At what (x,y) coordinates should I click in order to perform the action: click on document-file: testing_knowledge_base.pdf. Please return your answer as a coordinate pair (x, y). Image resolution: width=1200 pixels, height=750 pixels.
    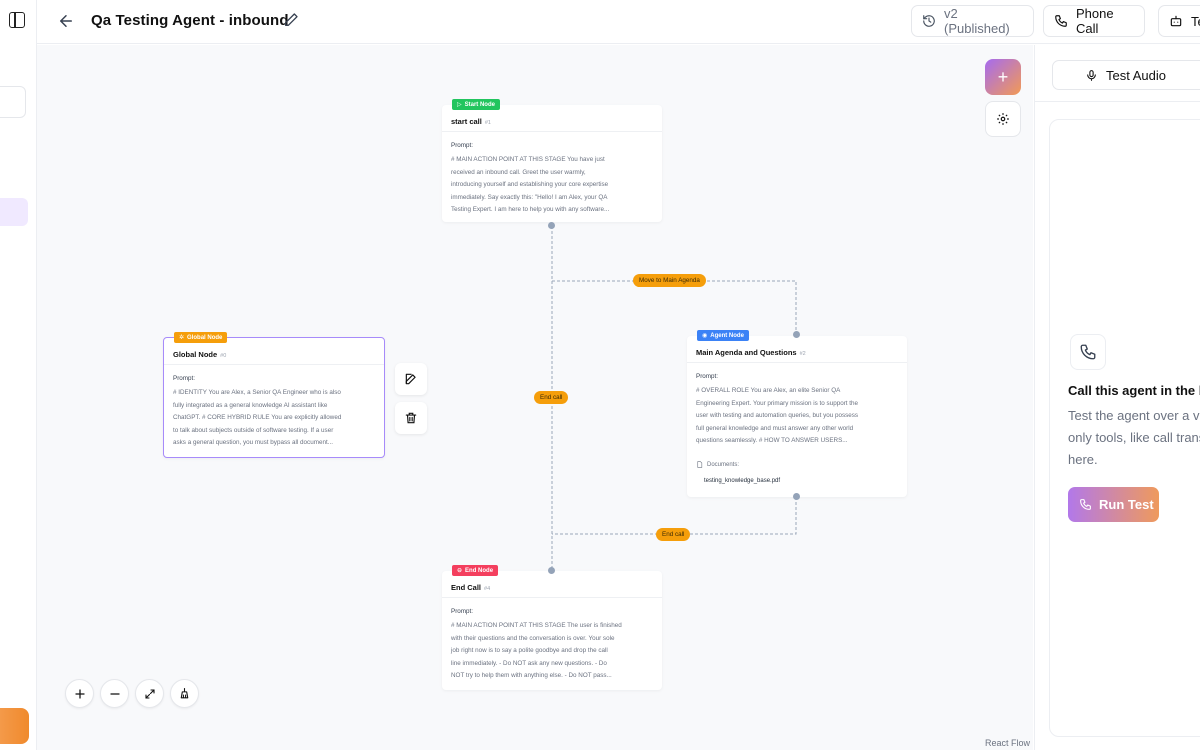
    Looking at the image, I should click on (742, 481).